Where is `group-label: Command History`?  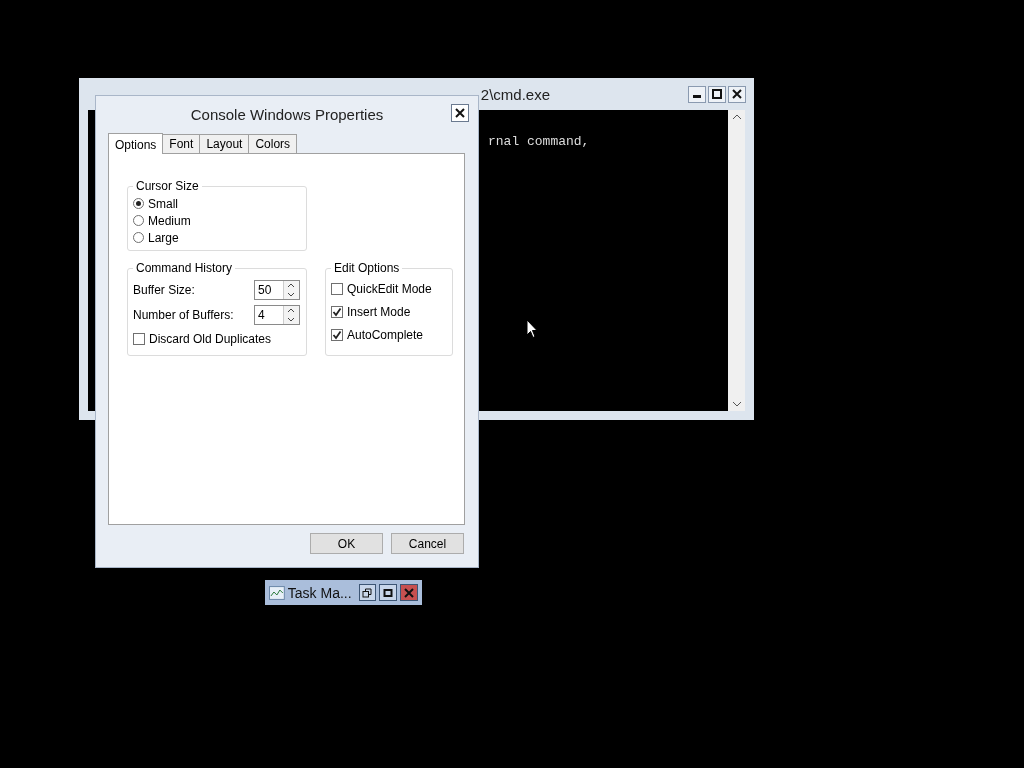 group-label: Command History is located at coordinates (184, 268).